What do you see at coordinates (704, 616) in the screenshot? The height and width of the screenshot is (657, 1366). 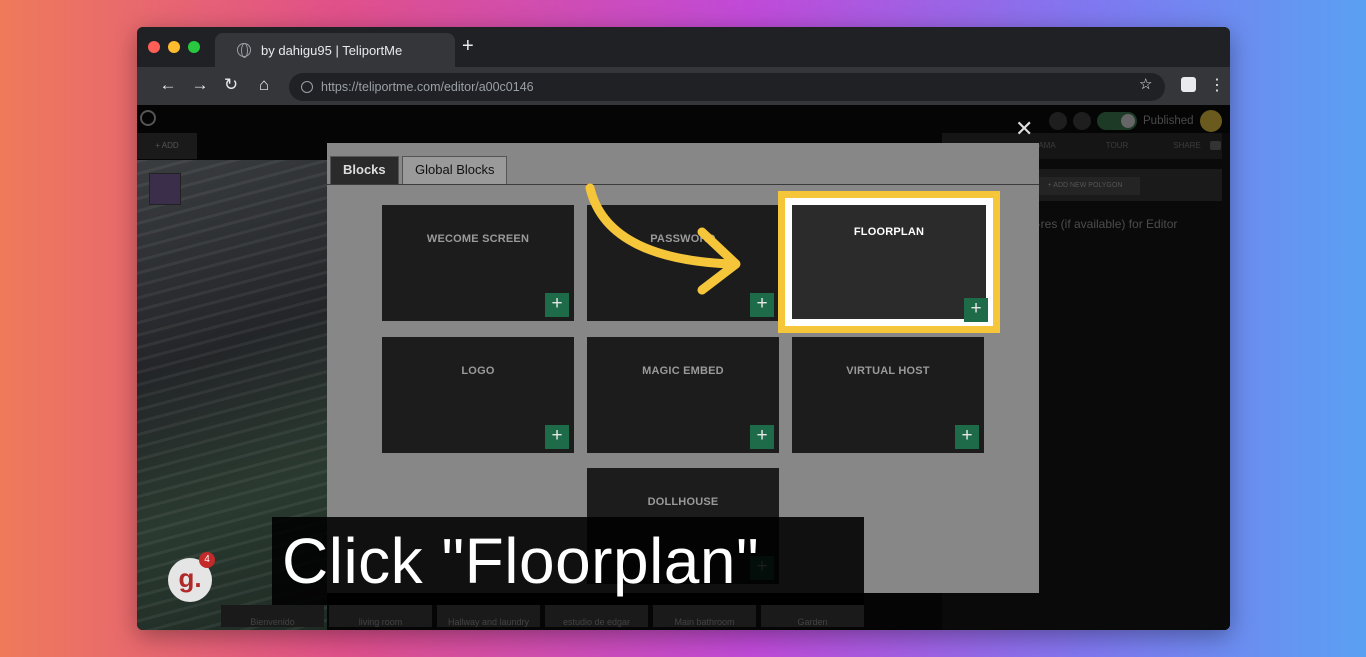 I see `scene-thumb: Main bathroom` at bounding box center [704, 616].